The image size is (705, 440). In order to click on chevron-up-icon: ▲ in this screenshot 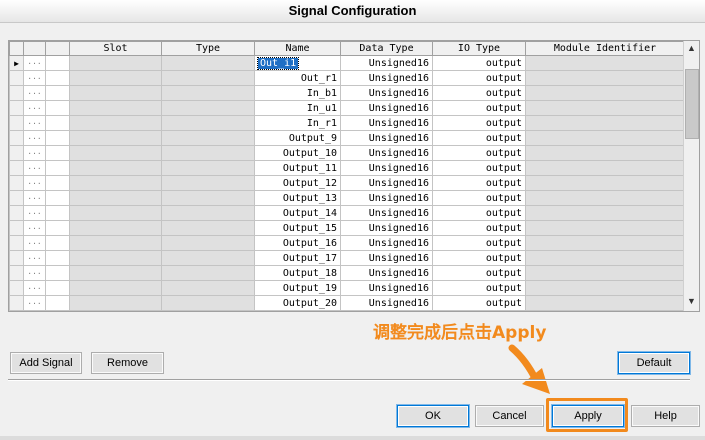, I will do `click(691, 48)`.